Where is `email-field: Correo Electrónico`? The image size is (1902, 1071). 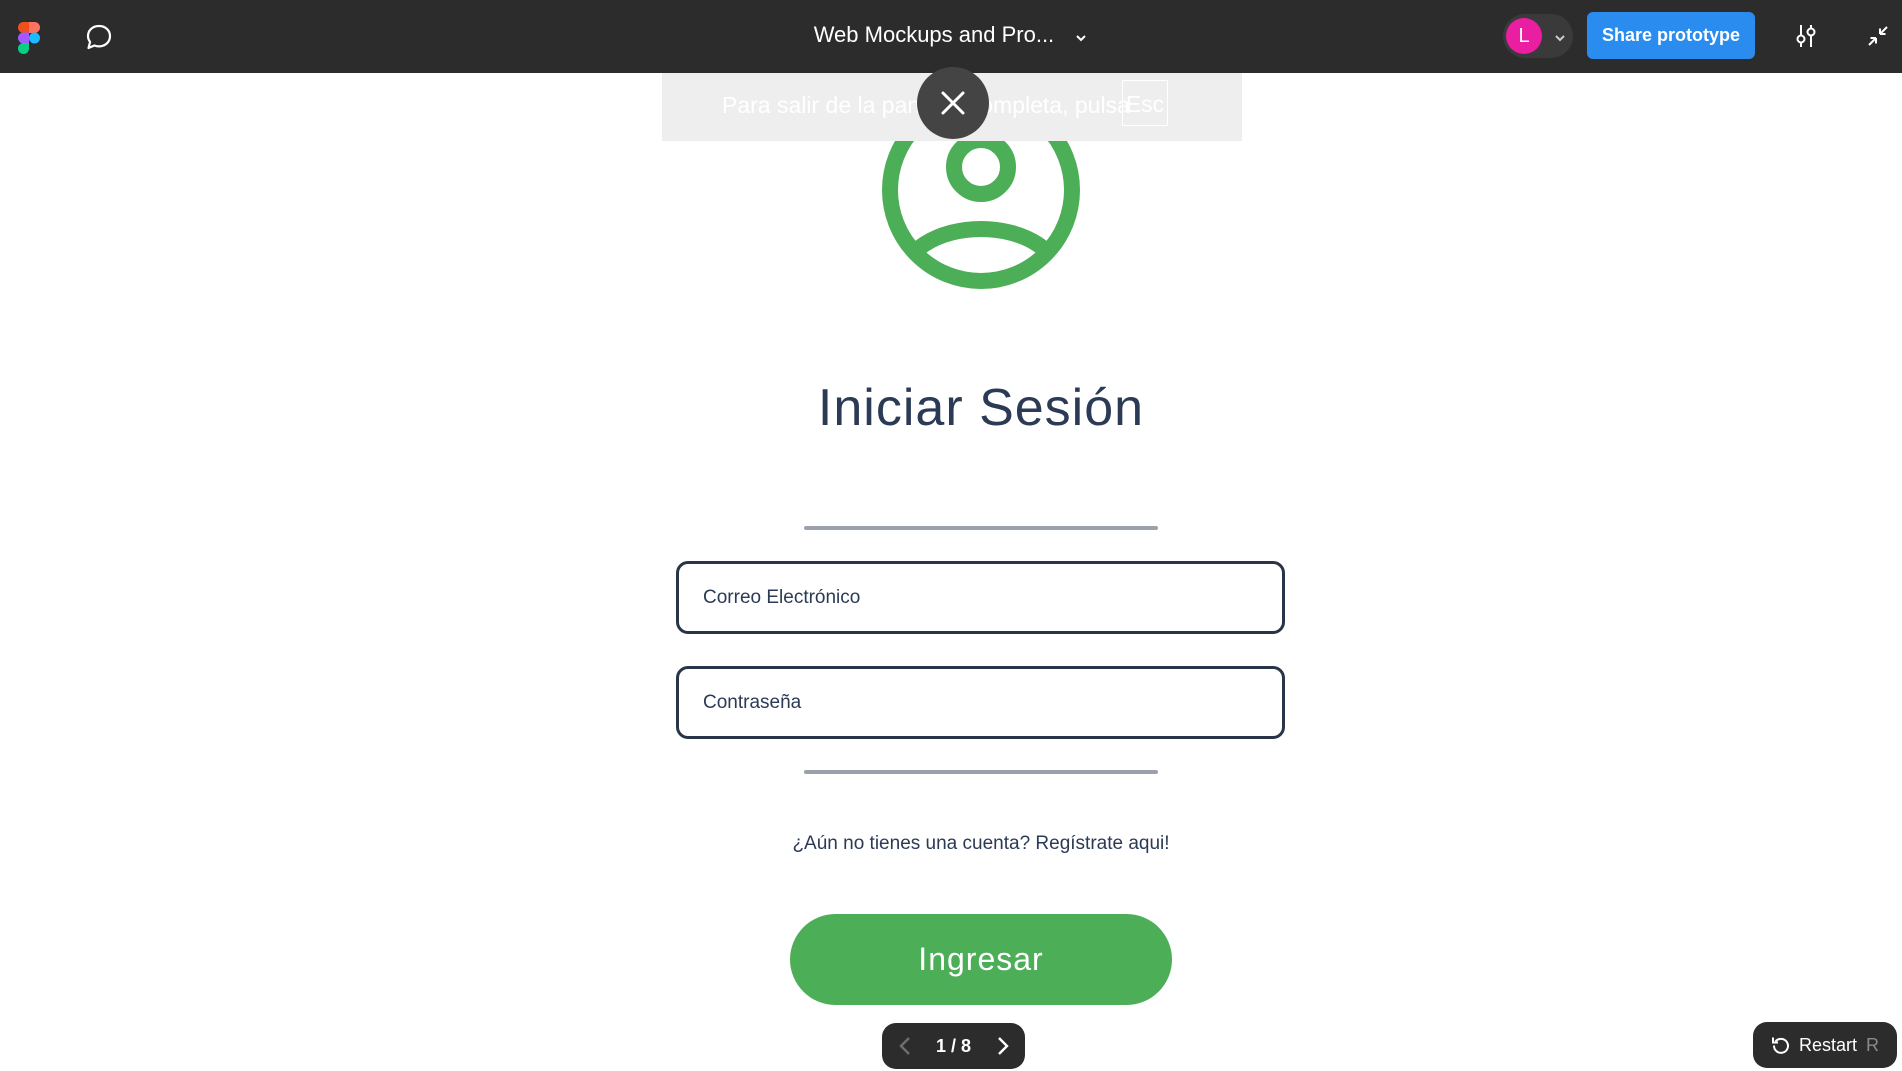
email-field: Correo Electrónico is located at coordinates (980, 597).